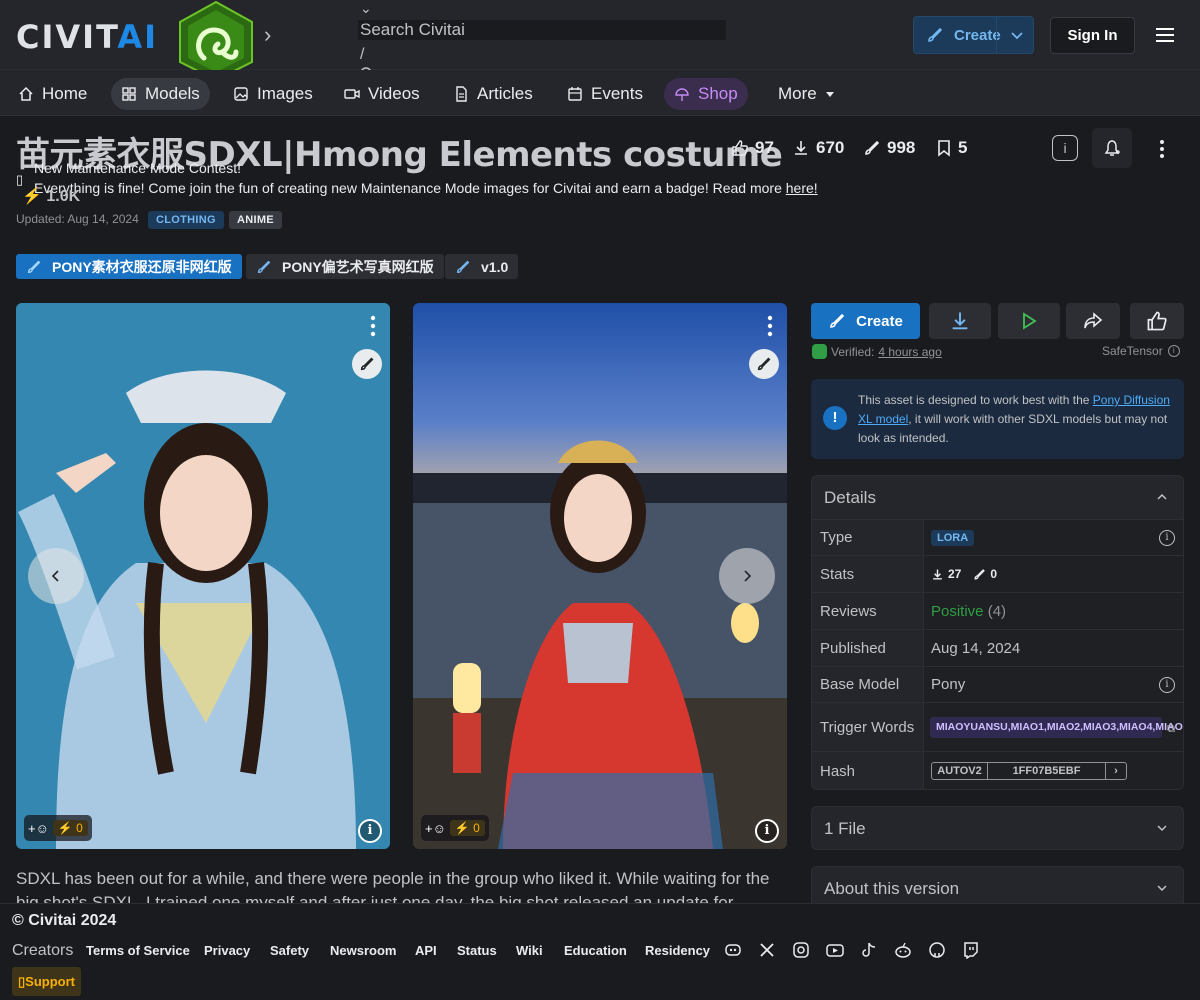 This screenshot has width=1200, height=1000. I want to click on footer-link-residency: Residency, so click(677, 950).